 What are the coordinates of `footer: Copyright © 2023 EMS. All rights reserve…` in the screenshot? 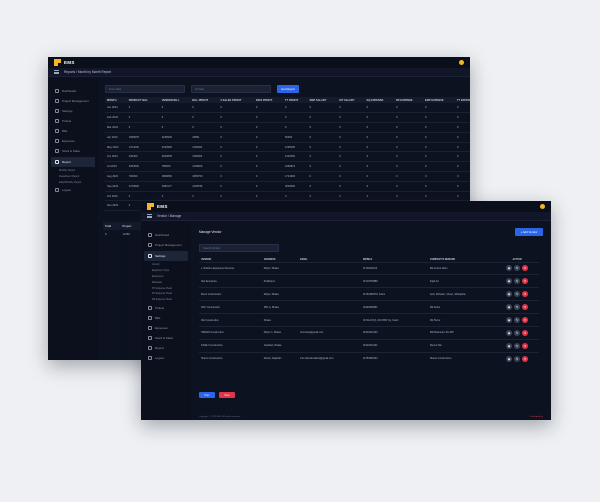 It's located at (346, 417).